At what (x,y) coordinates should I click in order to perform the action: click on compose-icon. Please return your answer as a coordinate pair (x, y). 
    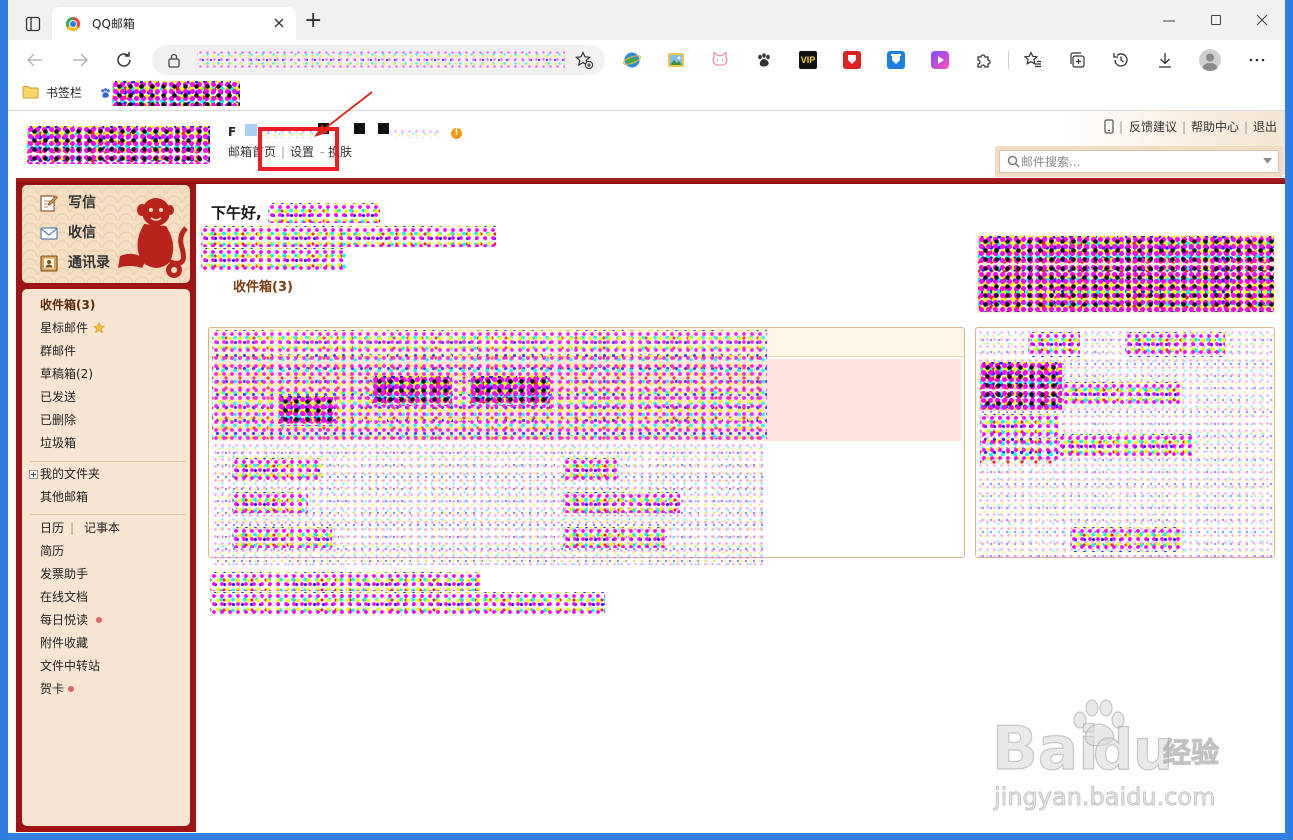
    Looking at the image, I should click on (49, 203).